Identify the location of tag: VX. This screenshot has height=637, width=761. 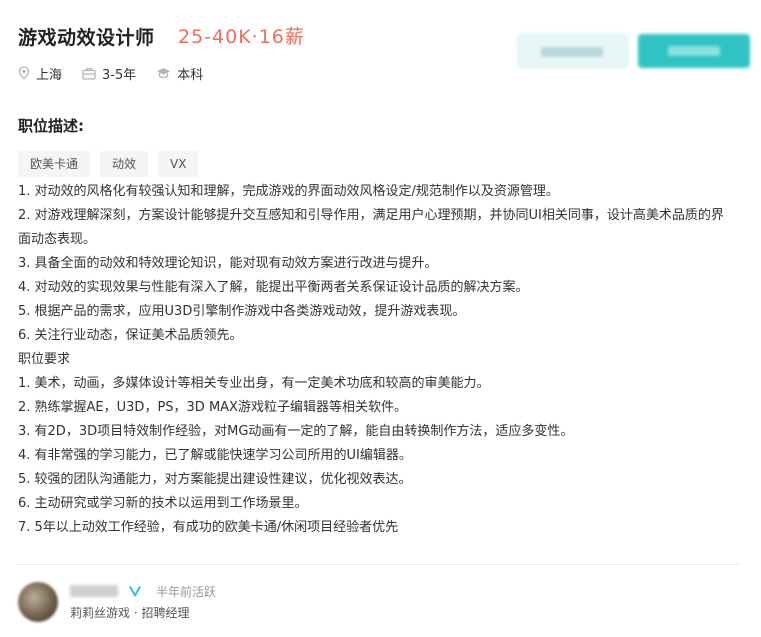
(178, 164).